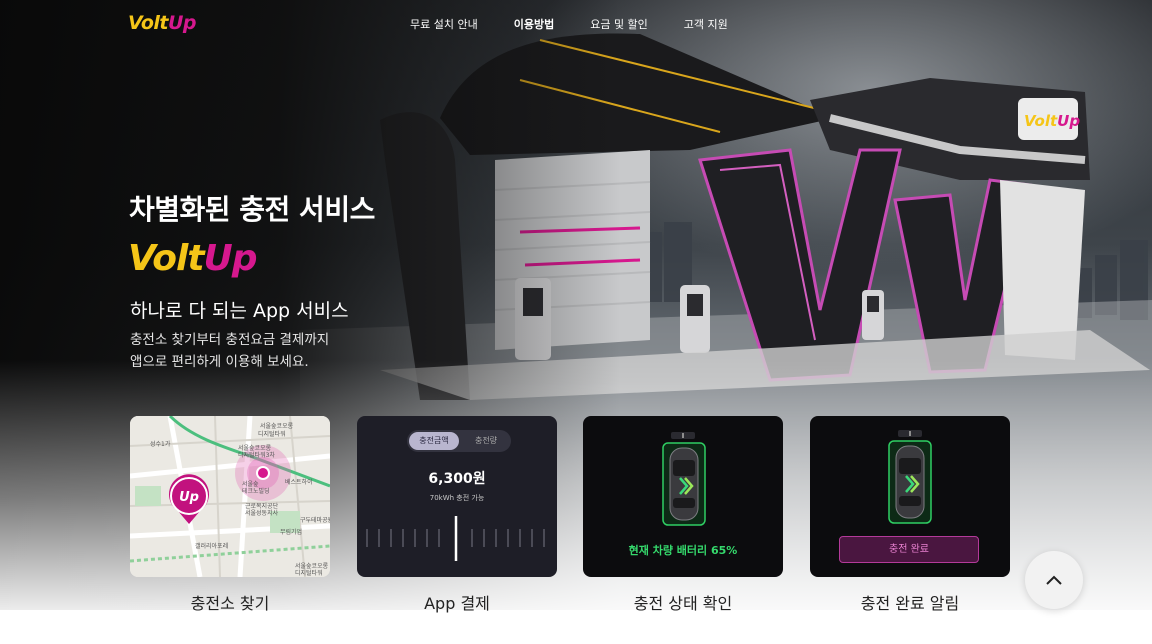 The width and height of the screenshot is (1152, 644). What do you see at coordinates (166, 258) in the screenshot?
I see `brand-main-text: Volt` at bounding box center [166, 258].